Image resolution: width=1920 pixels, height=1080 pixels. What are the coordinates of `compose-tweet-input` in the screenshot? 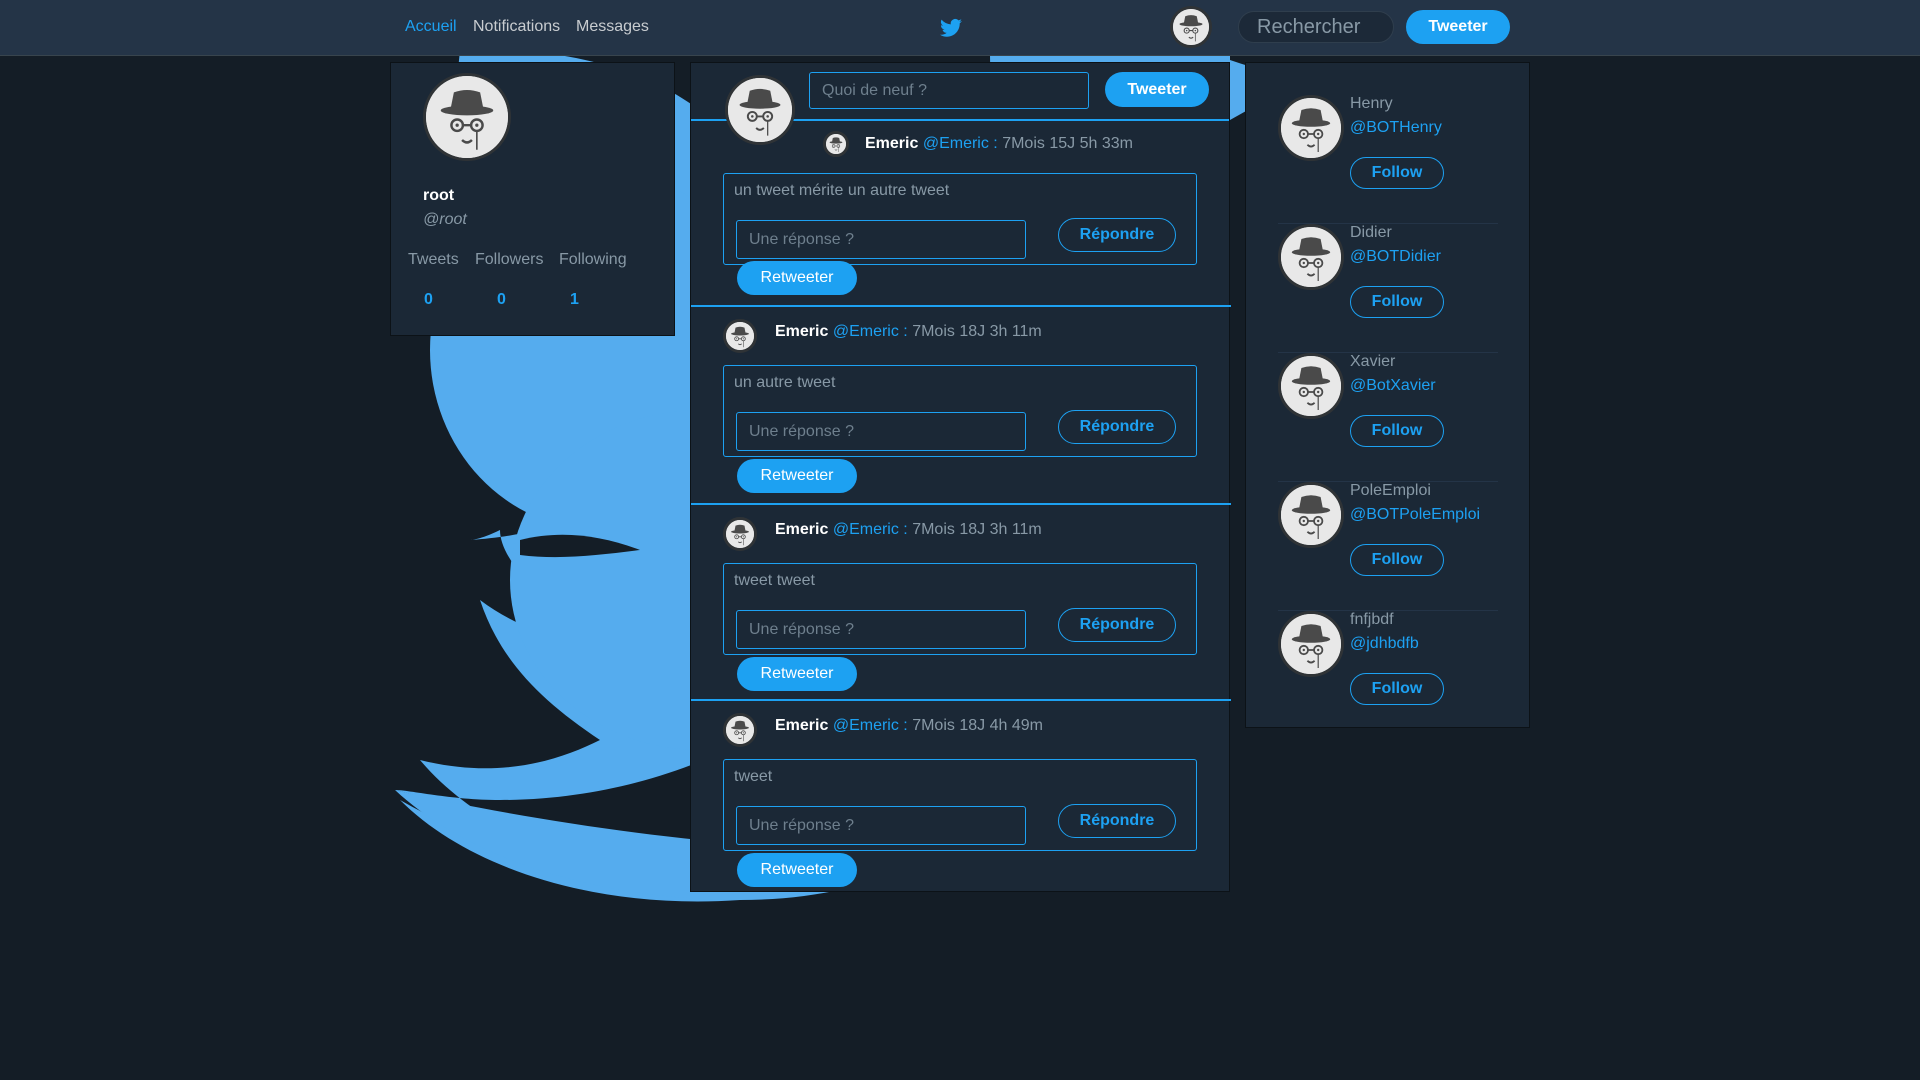 It's located at (949, 90).